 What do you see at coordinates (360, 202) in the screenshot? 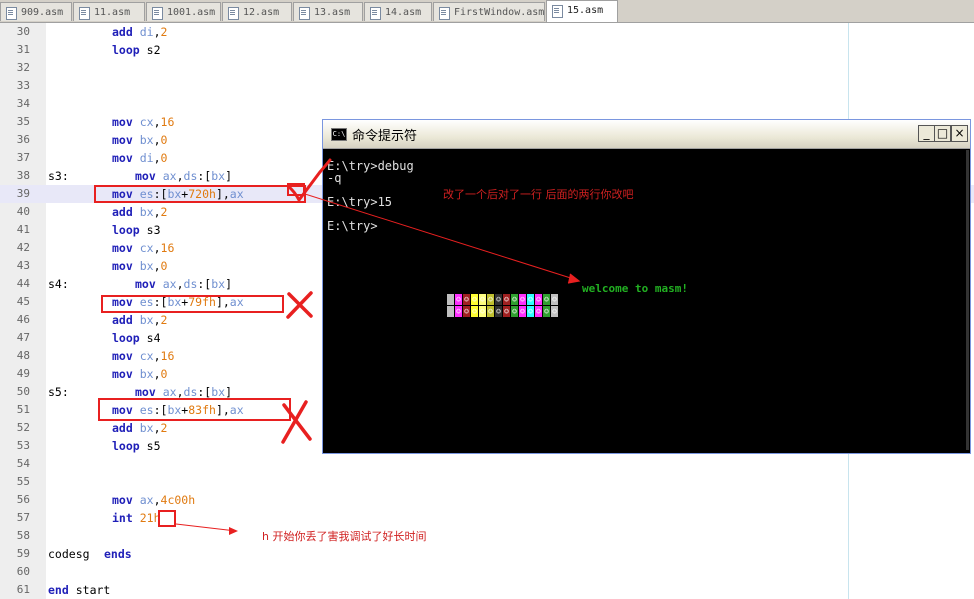
I see `cmd-output-line: E:\try>15` at bounding box center [360, 202].